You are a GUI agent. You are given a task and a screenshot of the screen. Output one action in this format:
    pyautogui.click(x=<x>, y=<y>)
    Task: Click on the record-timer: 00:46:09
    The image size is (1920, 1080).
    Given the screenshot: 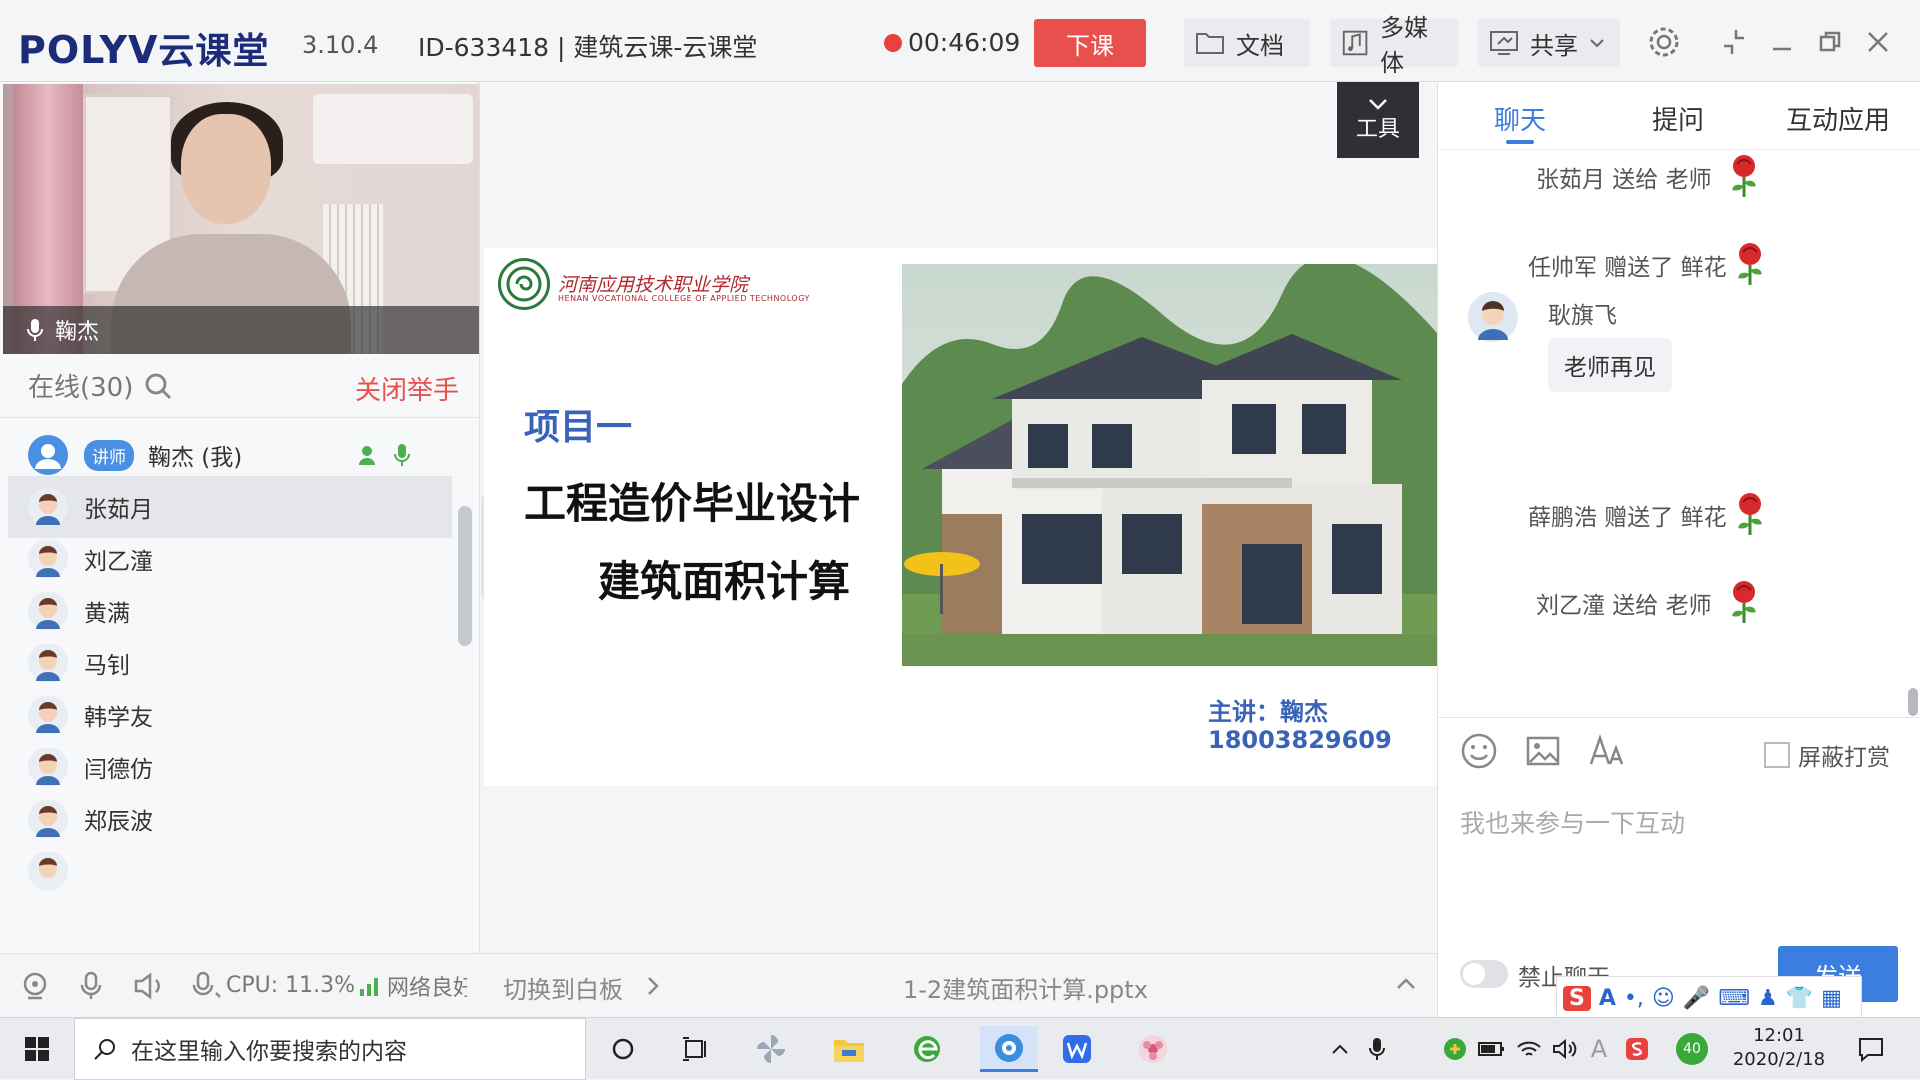 What is the action you would take?
    pyautogui.click(x=952, y=42)
    